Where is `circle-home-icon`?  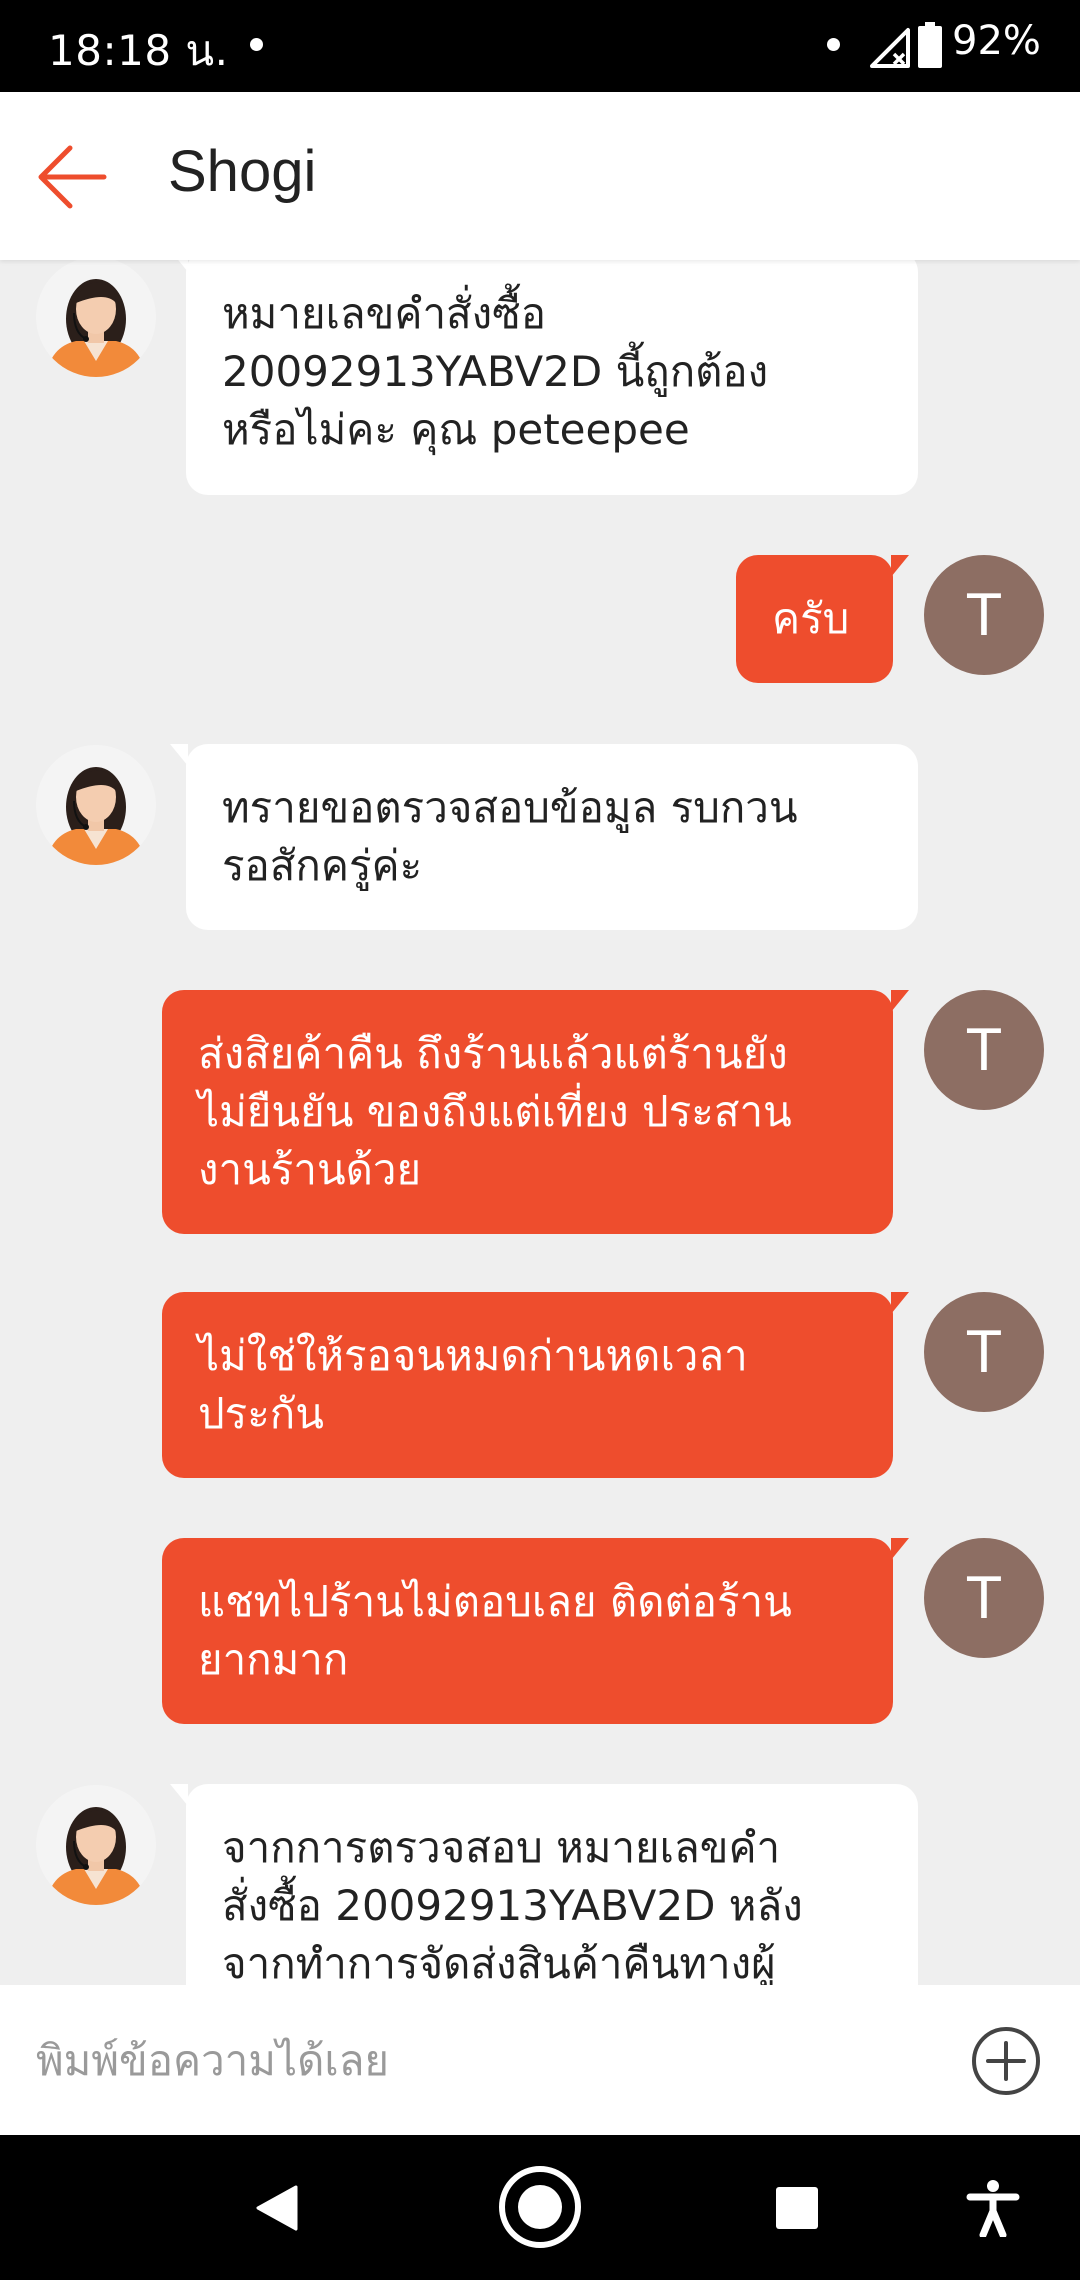 circle-home-icon is located at coordinates (540, 2207).